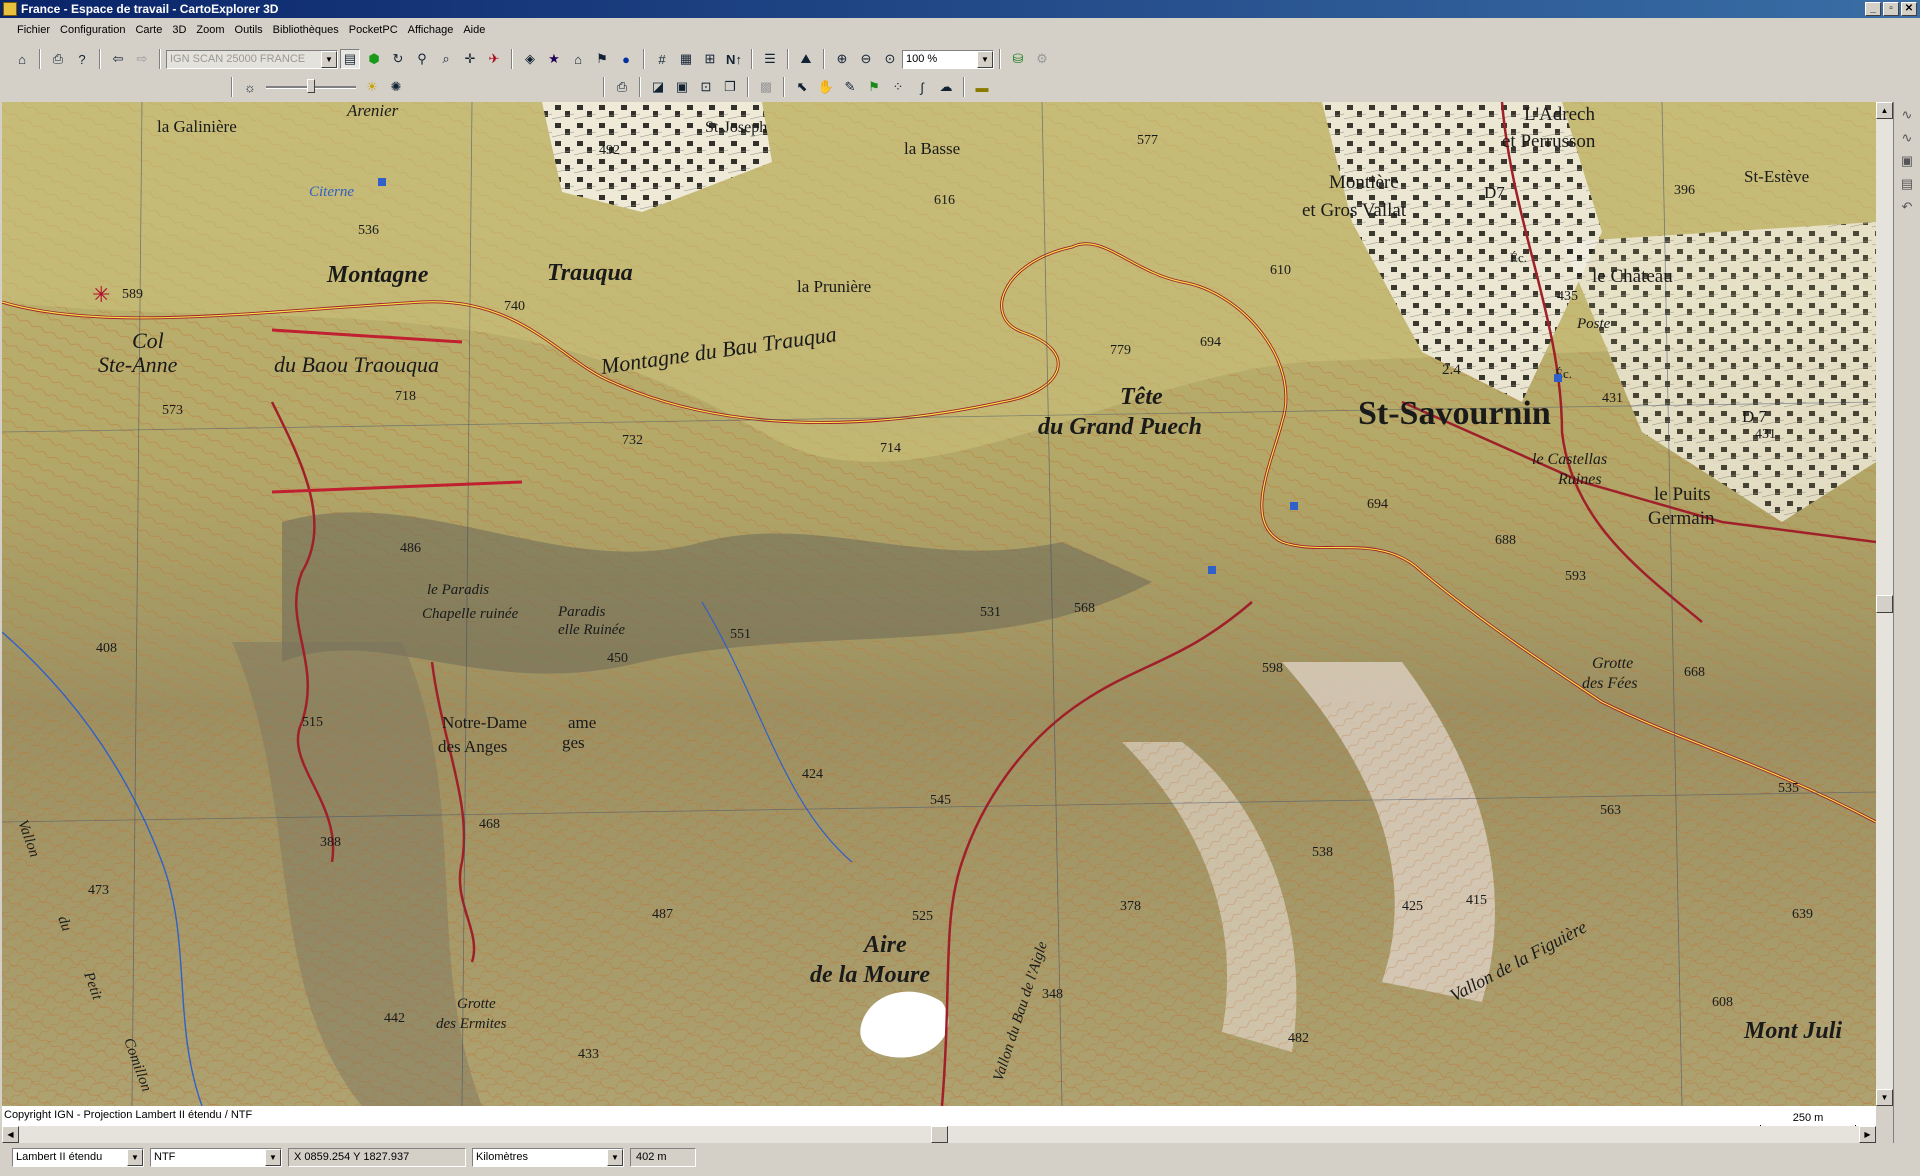 The image size is (1920, 1176). I want to click on minimize-button: _, so click(1873, 9).